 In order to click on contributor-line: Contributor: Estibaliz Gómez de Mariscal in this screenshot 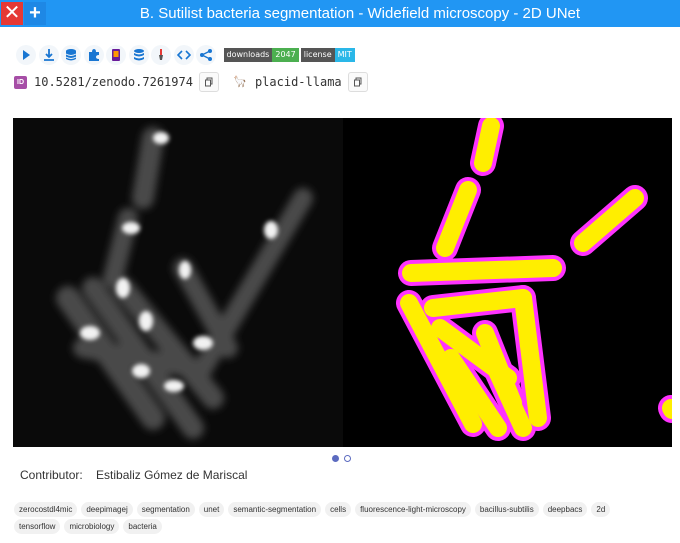, I will do `click(133, 475)`.